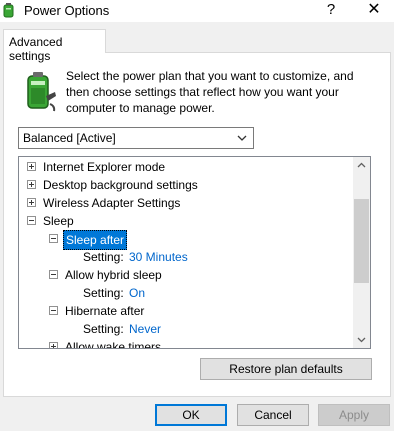 The width and height of the screenshot is (394, 431). Describe the element at coordinates (136, 138) in the screenshot. I see `power-plan-dropdown: Balanced [Active]` at that location.